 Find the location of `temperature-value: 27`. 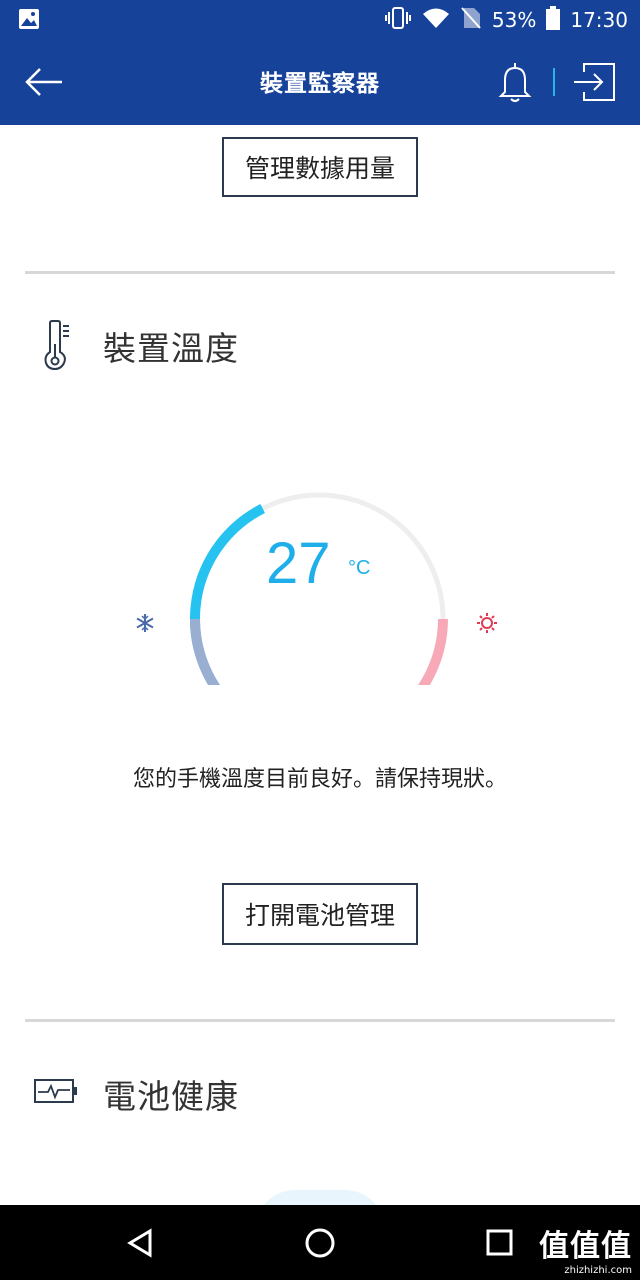

temperature-value: 27 is located at coordinates (298, 563).